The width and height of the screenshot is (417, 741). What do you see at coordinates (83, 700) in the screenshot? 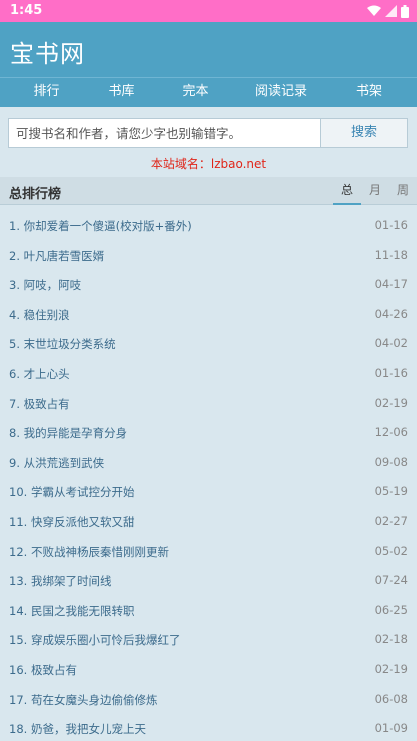
I see `book-title-link: 17. 苟在女魔头身边偷偷修炼` at bounding box center [83, 700].